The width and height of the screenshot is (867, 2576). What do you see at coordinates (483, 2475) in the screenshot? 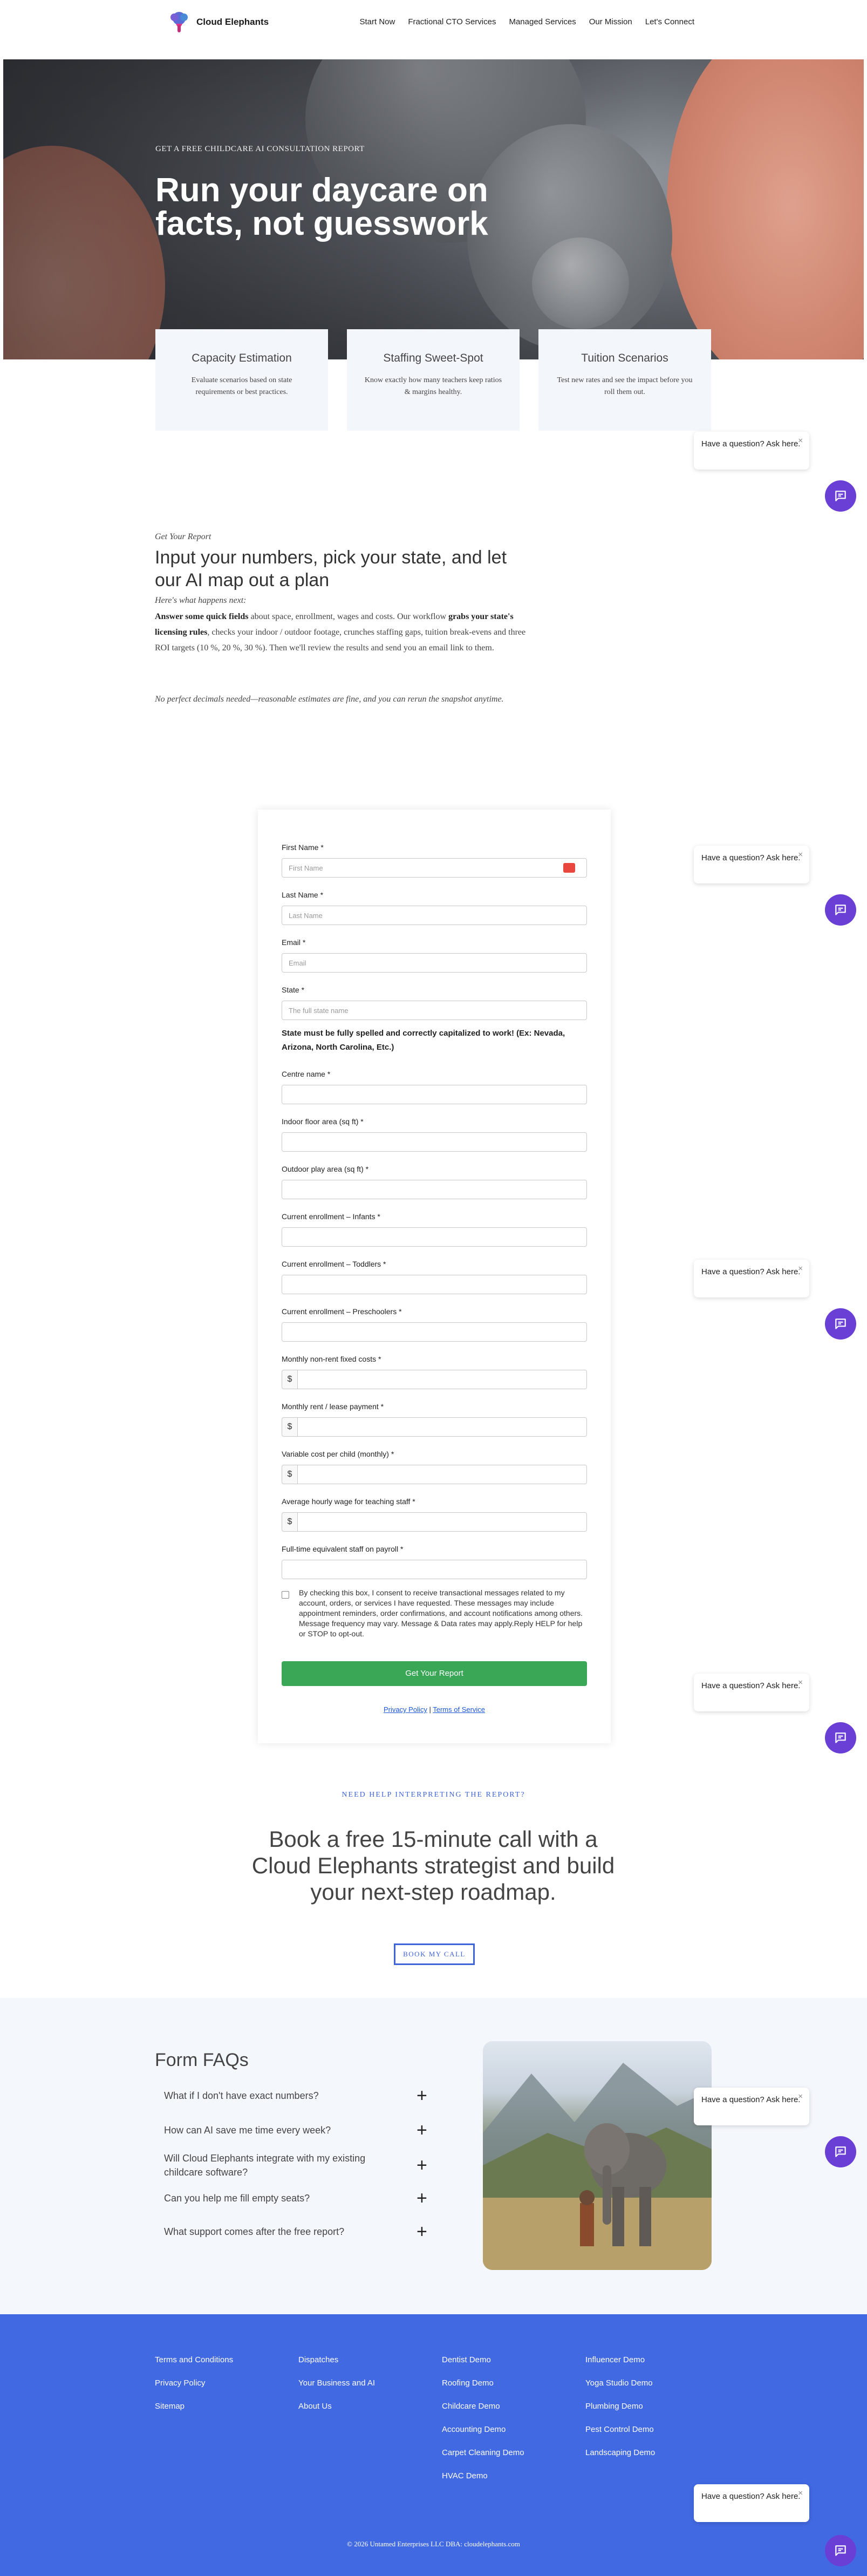
I see `footer-link: HVAC Demo` at bounding box center [483, 2475].